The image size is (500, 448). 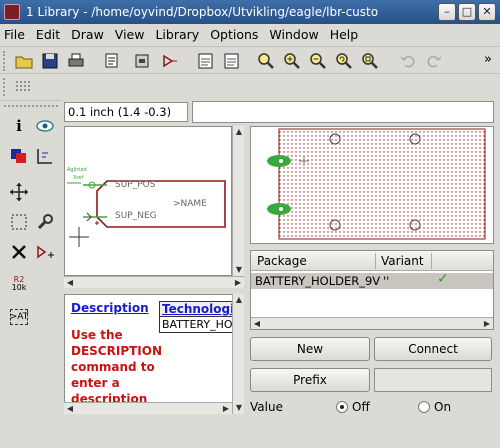 What do you see at coordinates (136, 216) in the screenshot?
I see `pin-sup-neg: SUP_NEG` at bounding box center [136, 216].